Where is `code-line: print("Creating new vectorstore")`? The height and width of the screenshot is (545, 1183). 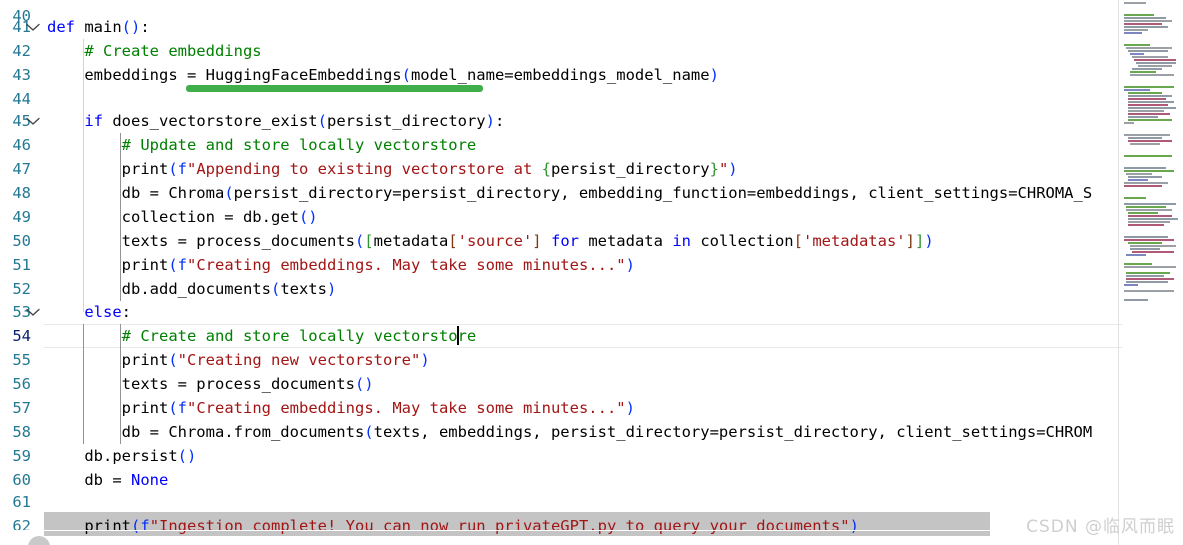 code-line: print("Creating new vectorstore") is located at coordinates (215, 360).